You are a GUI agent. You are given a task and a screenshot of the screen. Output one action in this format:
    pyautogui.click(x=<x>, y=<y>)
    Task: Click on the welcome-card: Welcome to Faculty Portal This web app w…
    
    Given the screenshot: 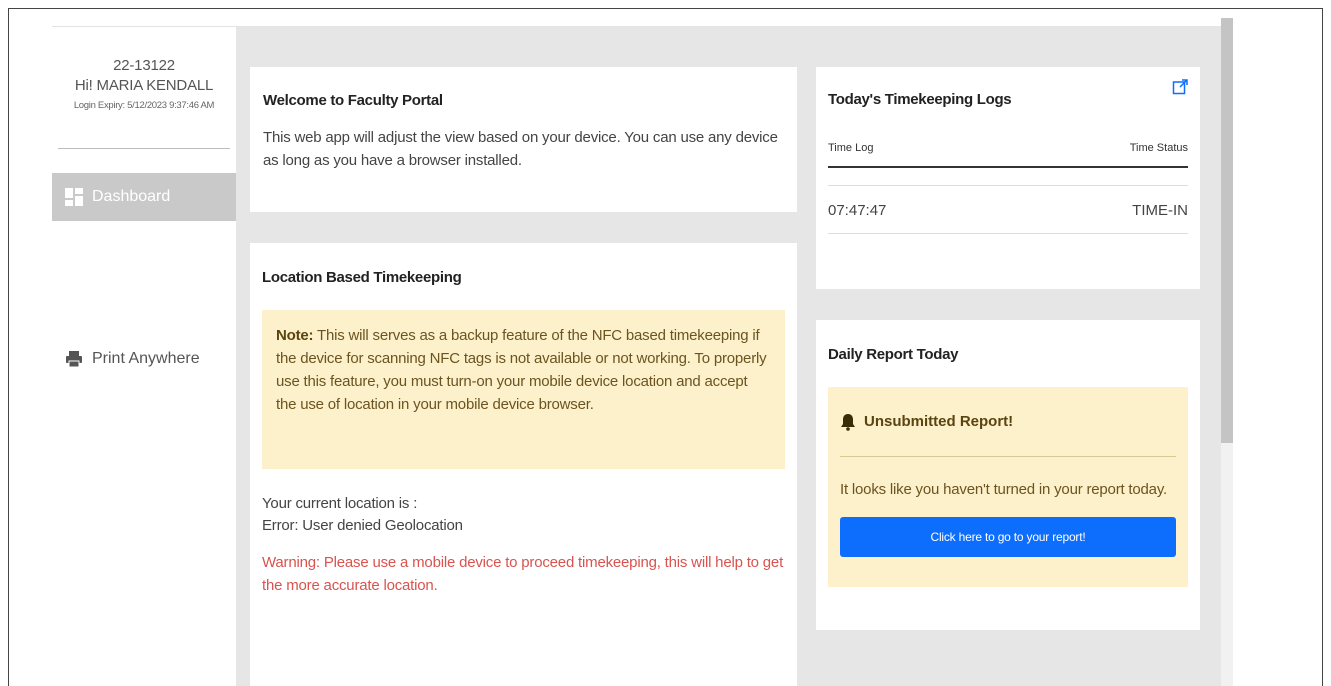 What is the action you would take?
    pyautogui.click(x=523, y=139)
    